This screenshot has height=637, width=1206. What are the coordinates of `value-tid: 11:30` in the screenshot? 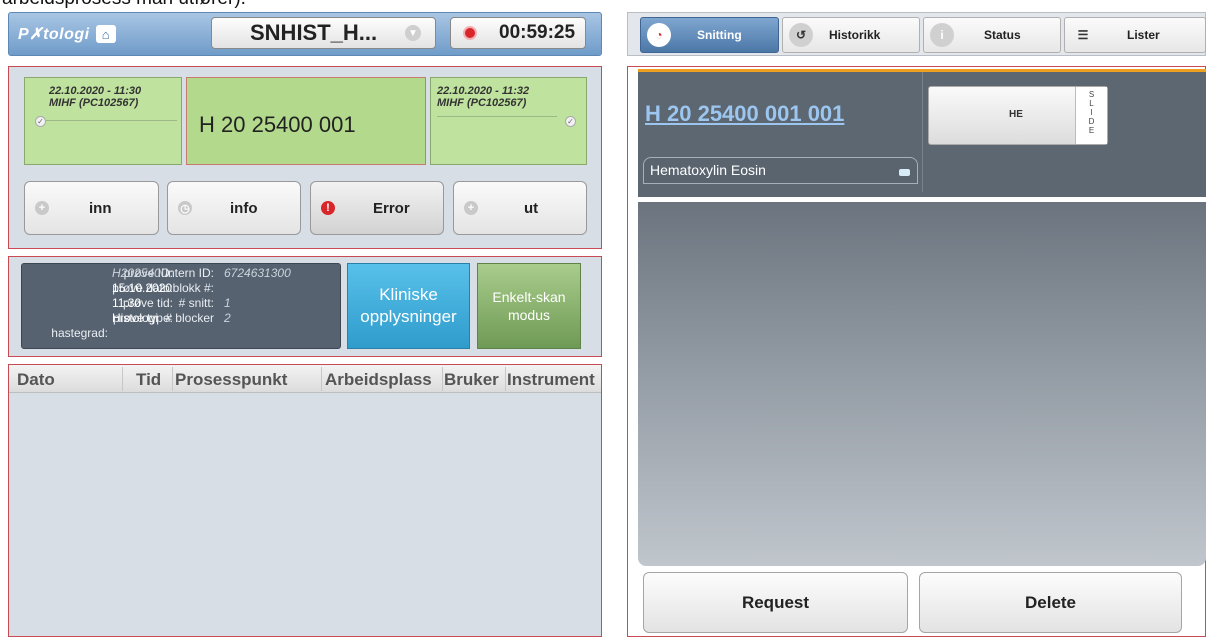 It's located at (127, 303).